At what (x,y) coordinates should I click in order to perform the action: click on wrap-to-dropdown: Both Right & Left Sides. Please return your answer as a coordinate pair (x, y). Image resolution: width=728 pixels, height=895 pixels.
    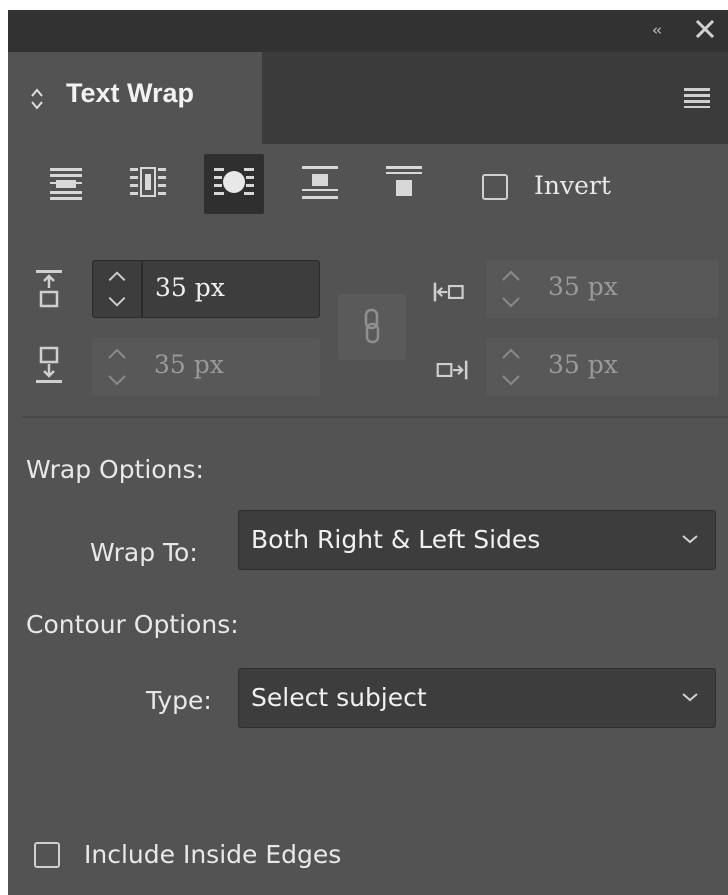
    Looking at the image, I should click on (477, 540).